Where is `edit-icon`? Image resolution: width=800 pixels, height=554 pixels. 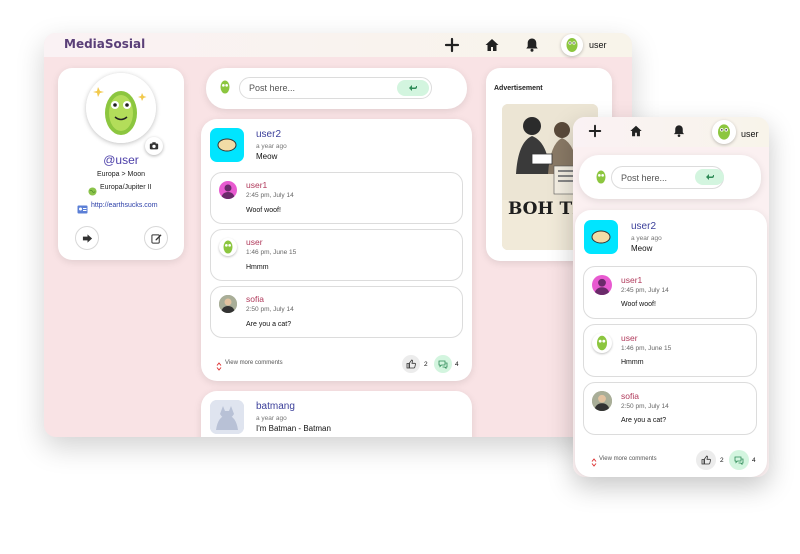
edit-icon is located at coordinates (156, 238).